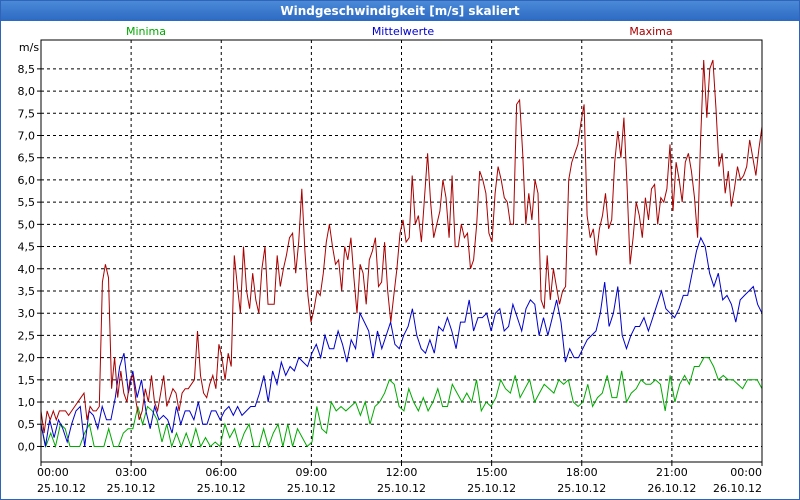  Describe the element at coordinates (402, 472) in the screenshot. I see `x-tick-time: 12:00` at that location.